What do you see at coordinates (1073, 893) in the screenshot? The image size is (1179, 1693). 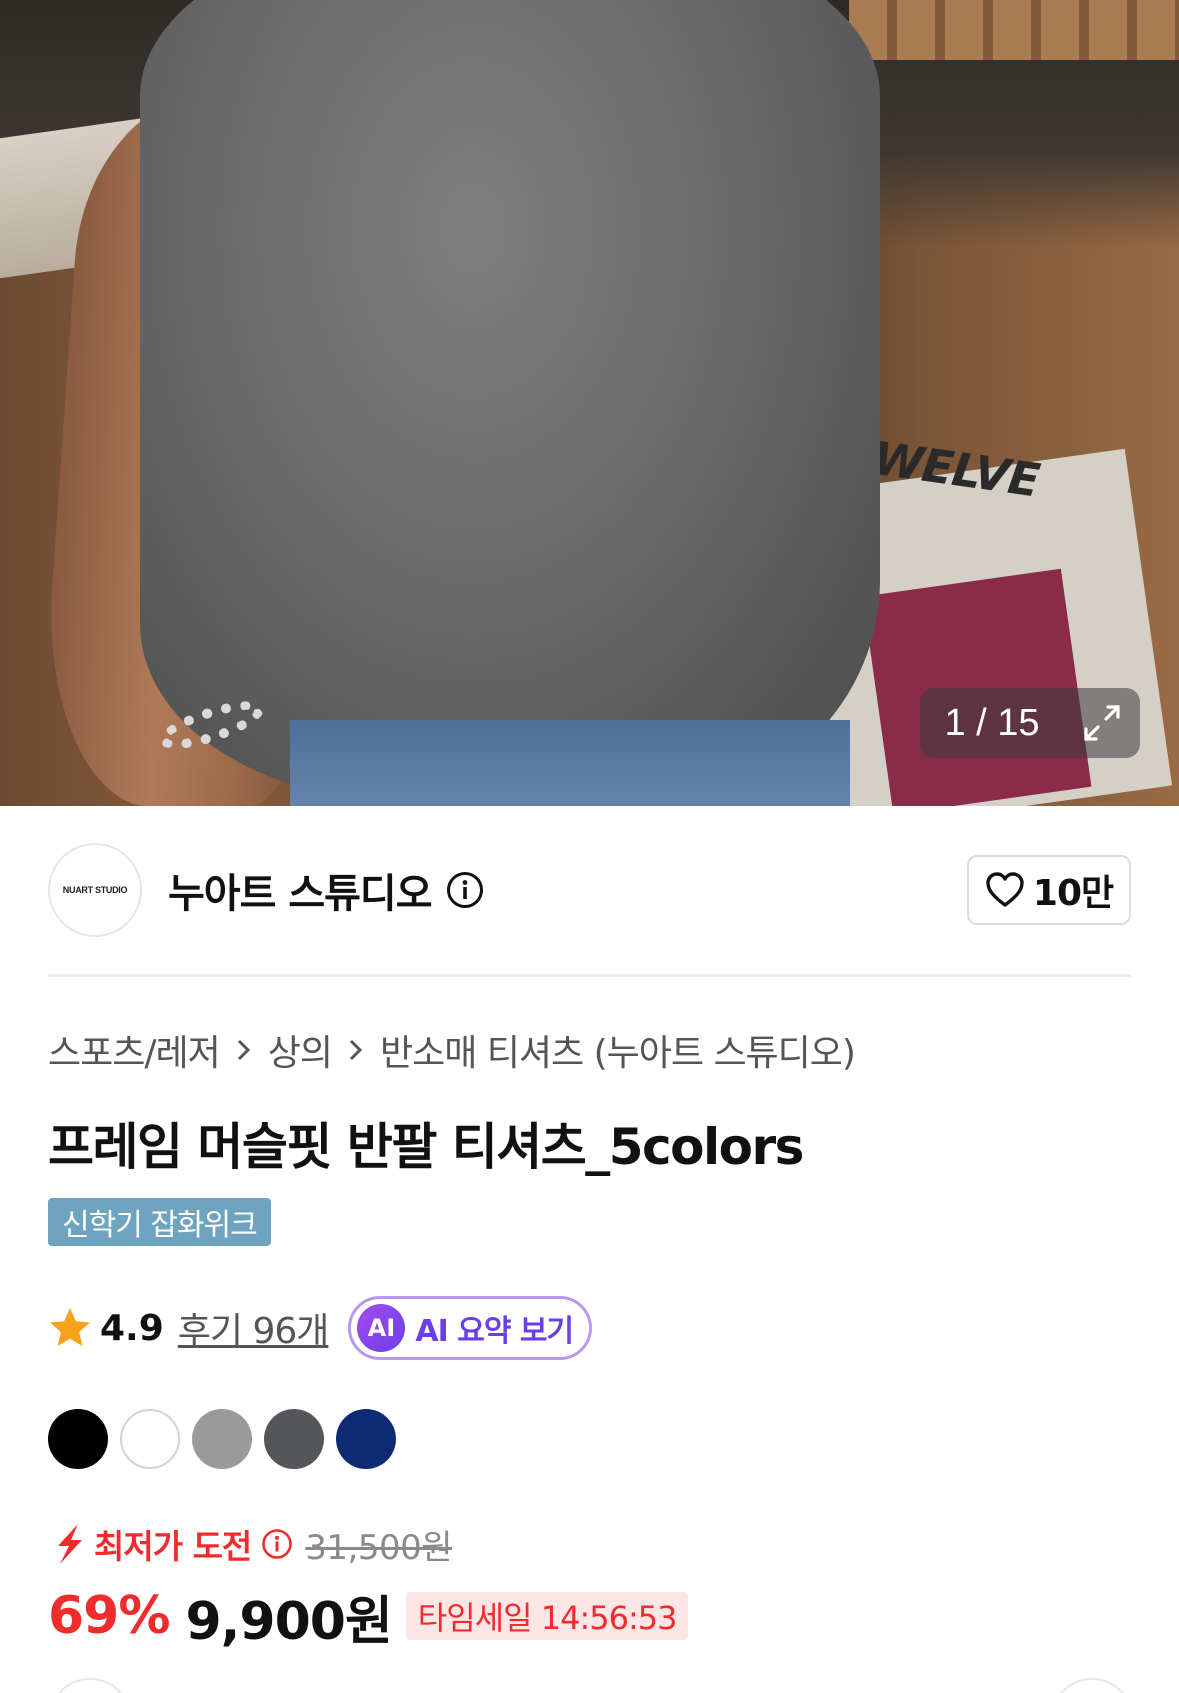 I see `like-count: 10만` at bounding box center [1073, 893].